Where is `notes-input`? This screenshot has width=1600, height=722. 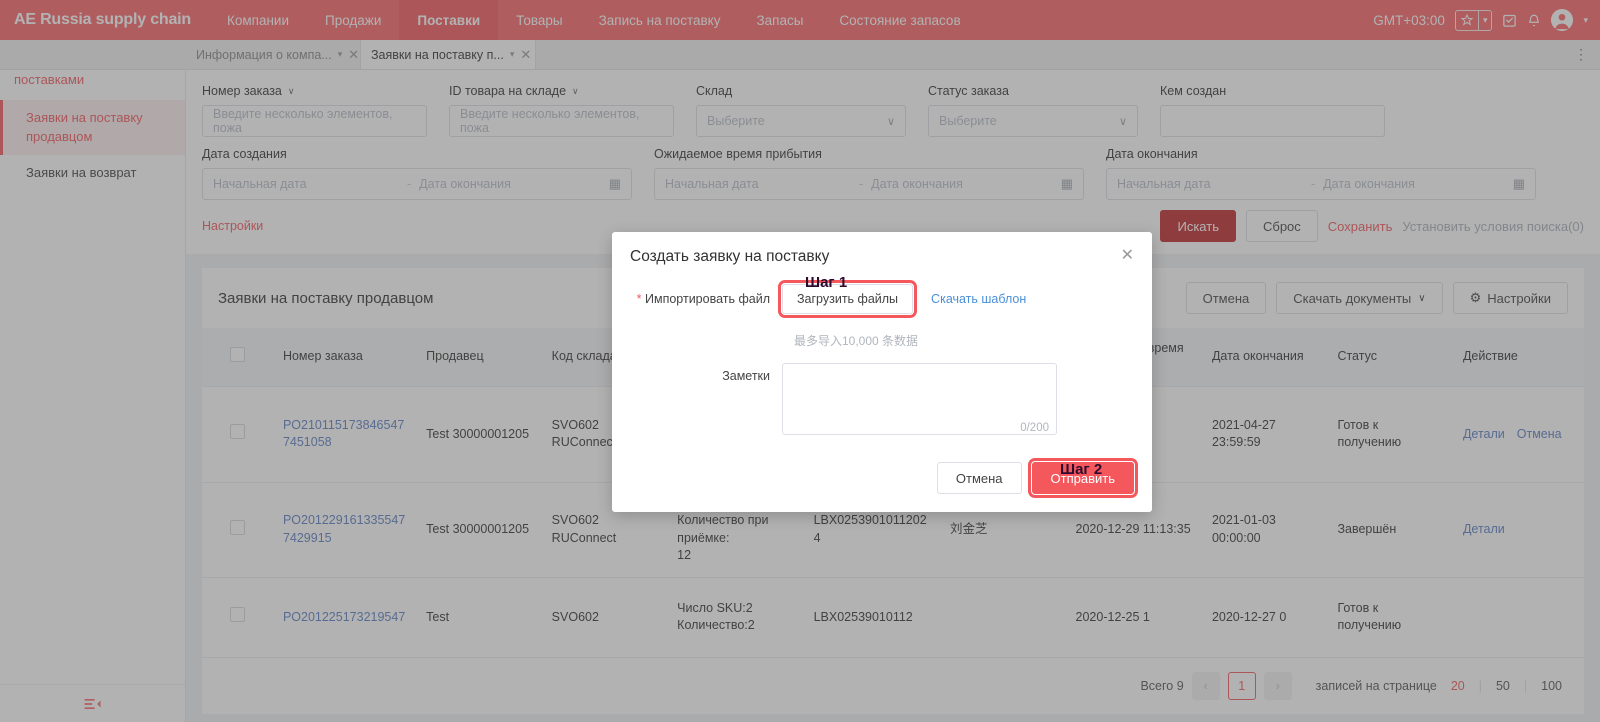
notes-input is located at coordinates (919, 399).